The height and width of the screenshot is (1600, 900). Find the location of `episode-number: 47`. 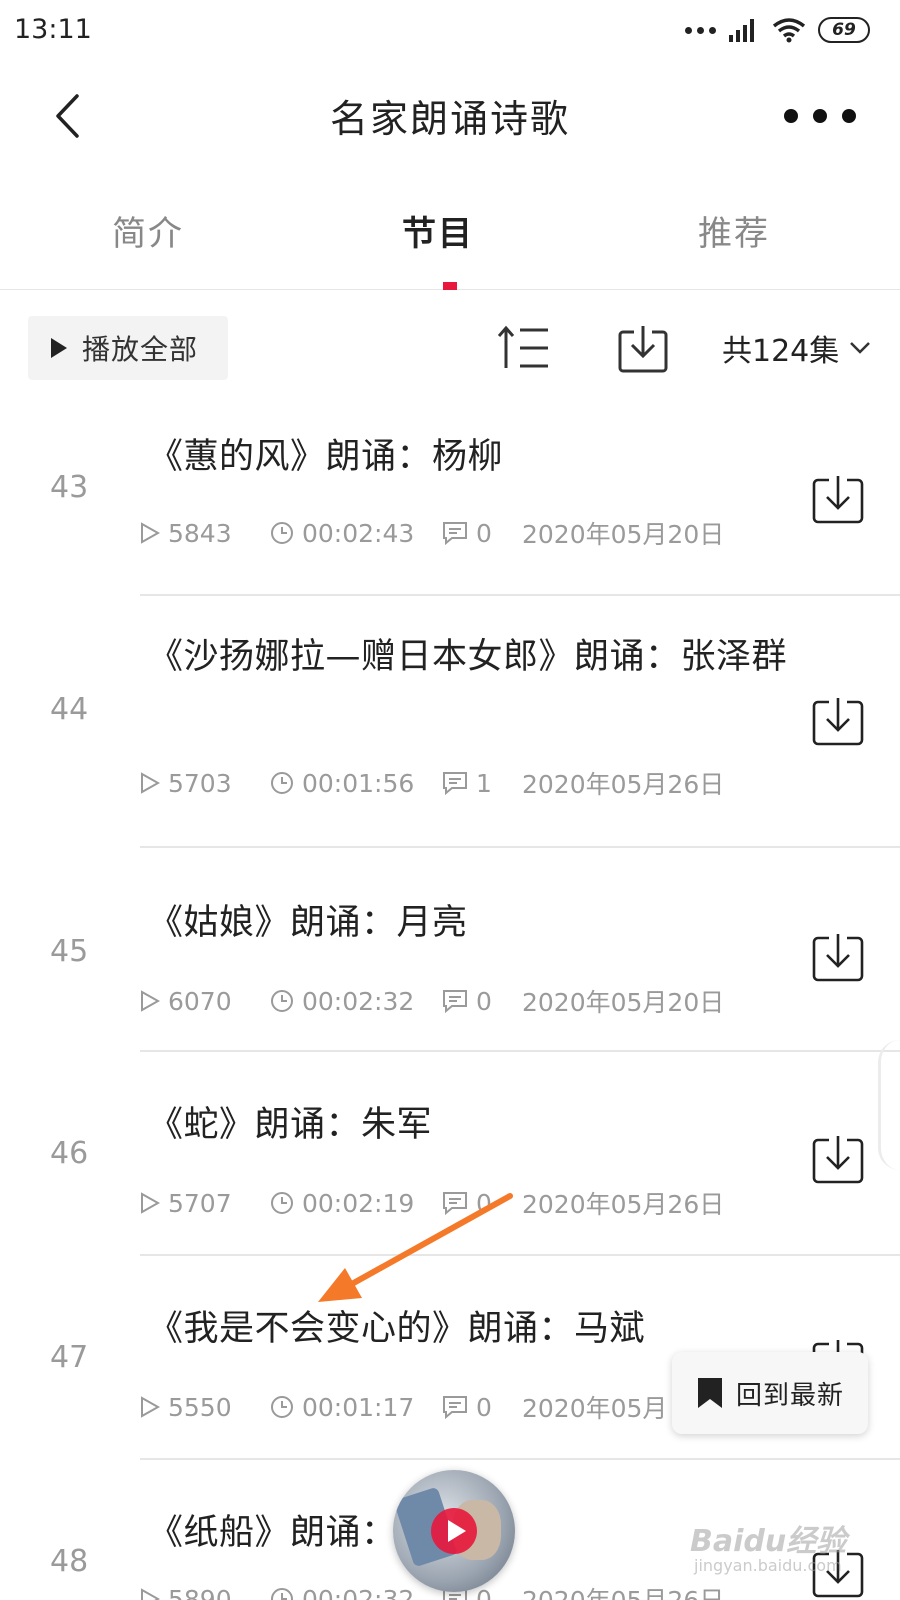

episode-number: 47 is located at coordinates (69, 1357).